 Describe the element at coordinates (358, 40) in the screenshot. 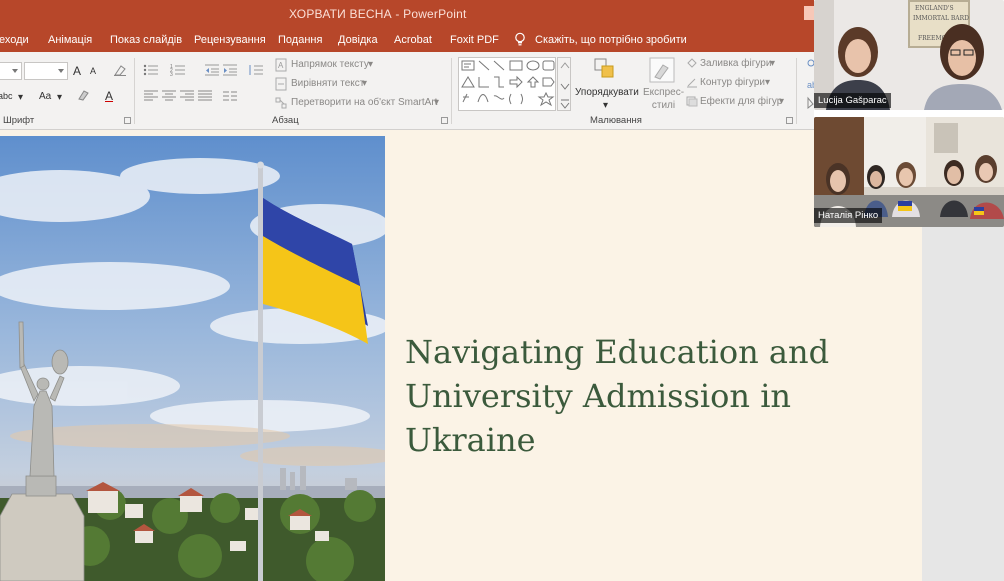

I see `tab-help: Довідка` at that location.